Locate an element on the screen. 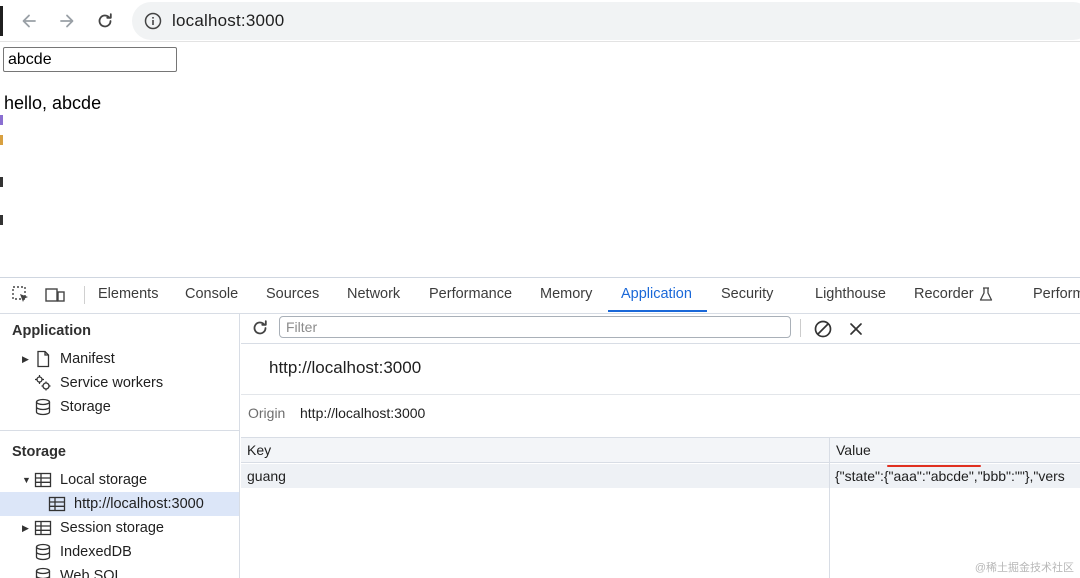 Image resolution: width=1080 pixels, height=578 pixels. reload-button is located at coordinates (105, 21).